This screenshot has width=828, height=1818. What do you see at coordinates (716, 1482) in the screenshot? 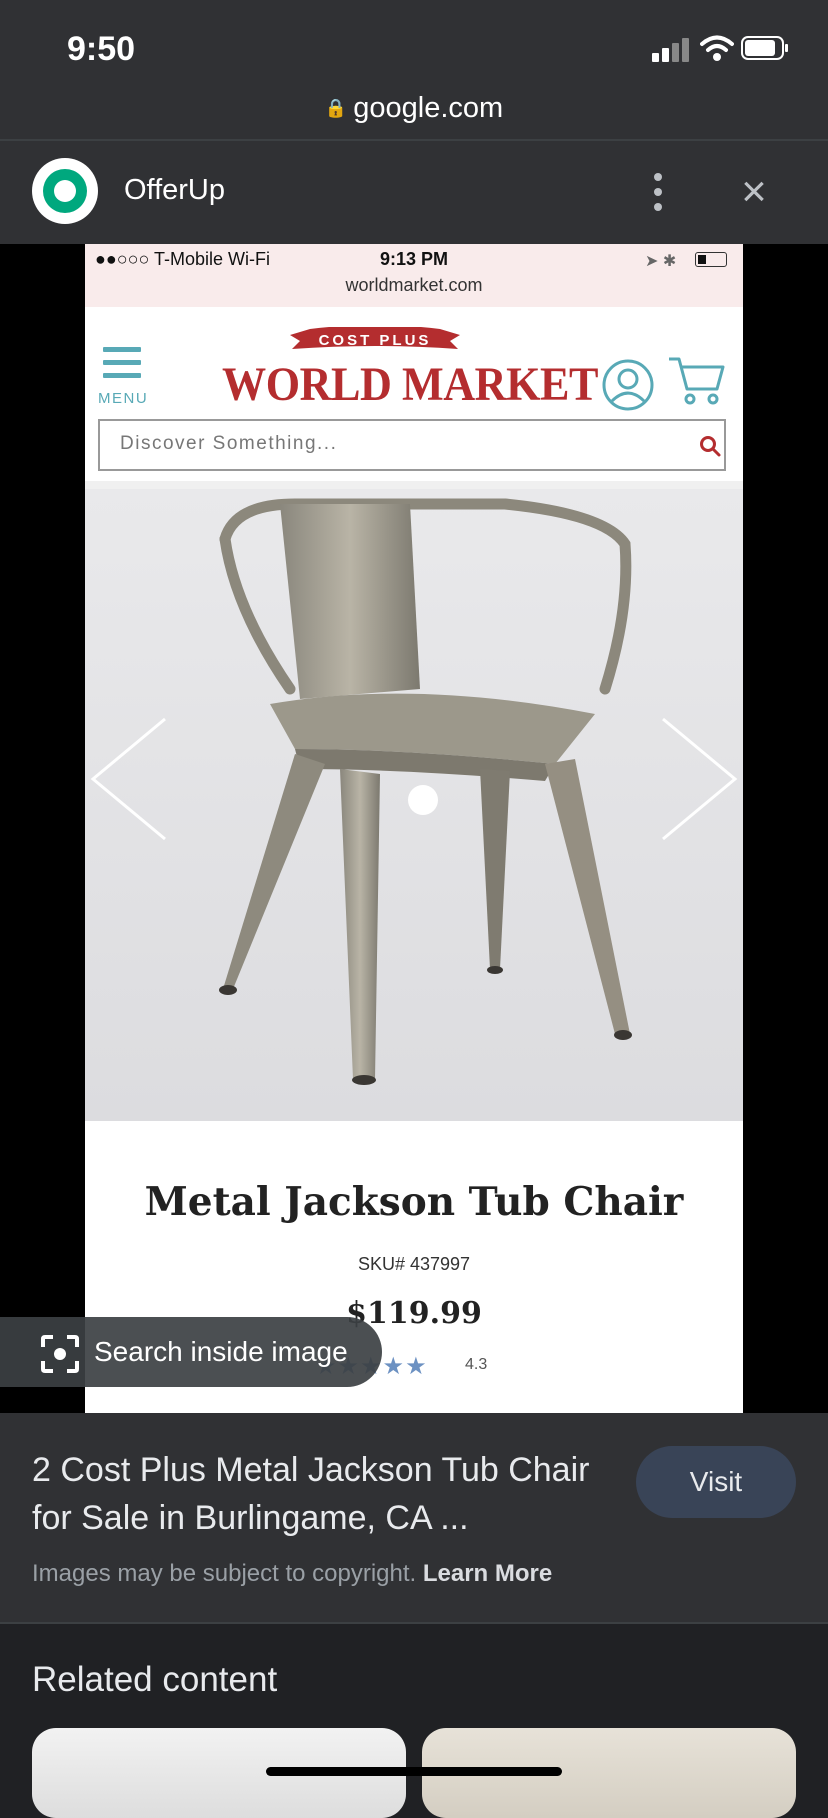
I see `visit-button: Visit` at bounding box center [716, 1482].